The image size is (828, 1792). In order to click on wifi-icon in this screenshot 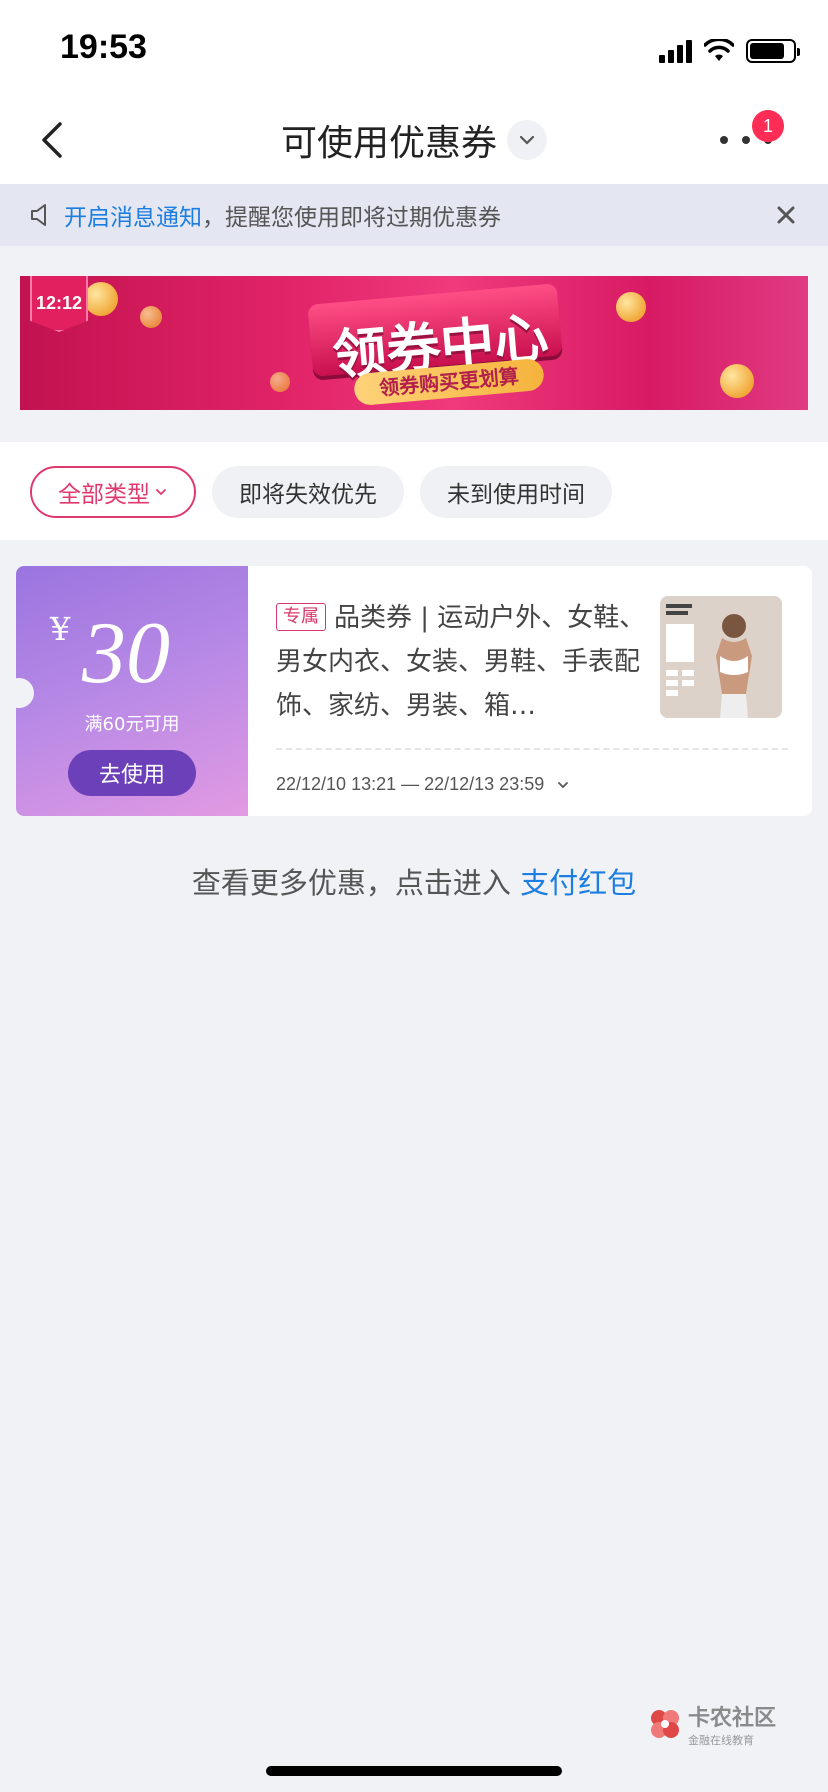, I will do `click(719, 50)`.